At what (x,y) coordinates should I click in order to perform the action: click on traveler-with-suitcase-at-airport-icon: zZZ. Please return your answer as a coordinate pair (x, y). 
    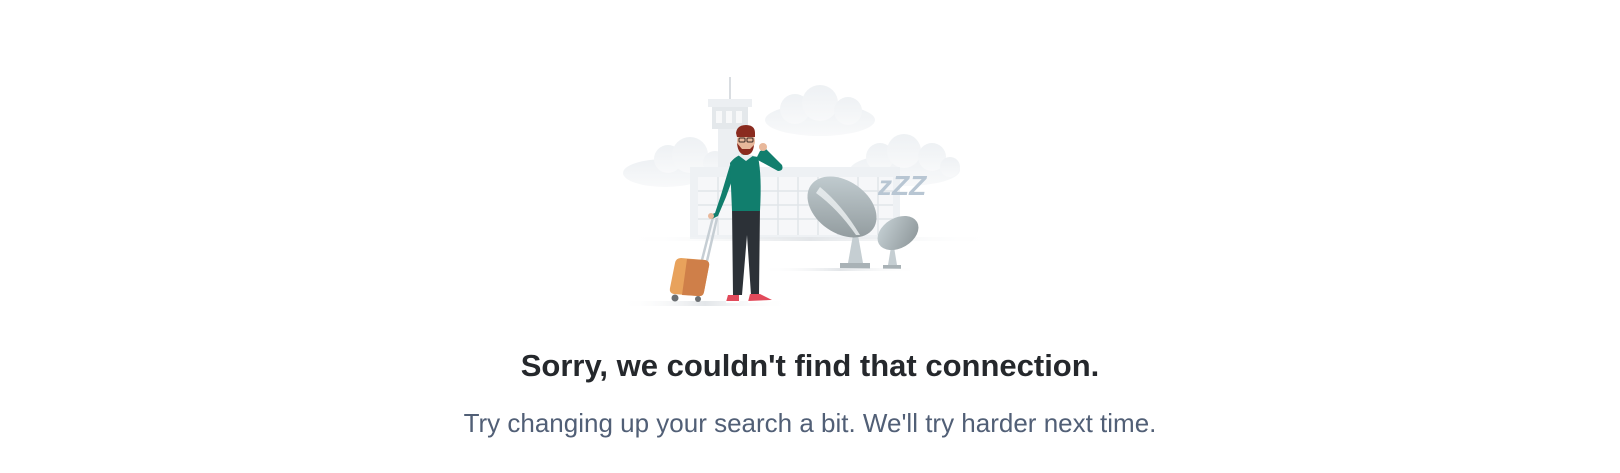
    Looking at the image, I should click on (810, 191).